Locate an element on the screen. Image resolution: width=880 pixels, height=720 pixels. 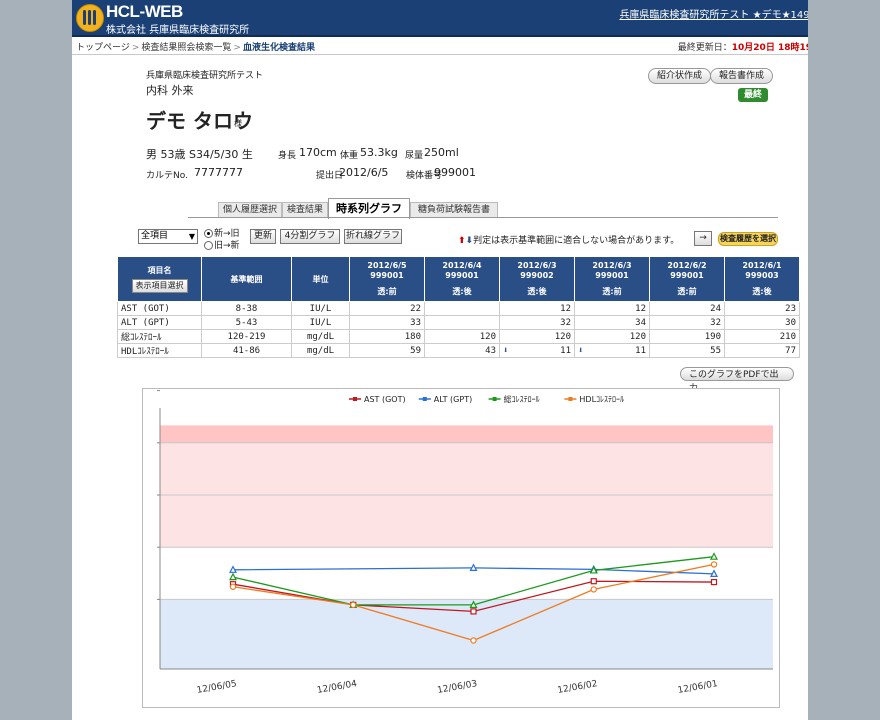
row-item-name: 総ｺﾚｽﾃﾛｰﾙ is located at coordinates (159, 336).